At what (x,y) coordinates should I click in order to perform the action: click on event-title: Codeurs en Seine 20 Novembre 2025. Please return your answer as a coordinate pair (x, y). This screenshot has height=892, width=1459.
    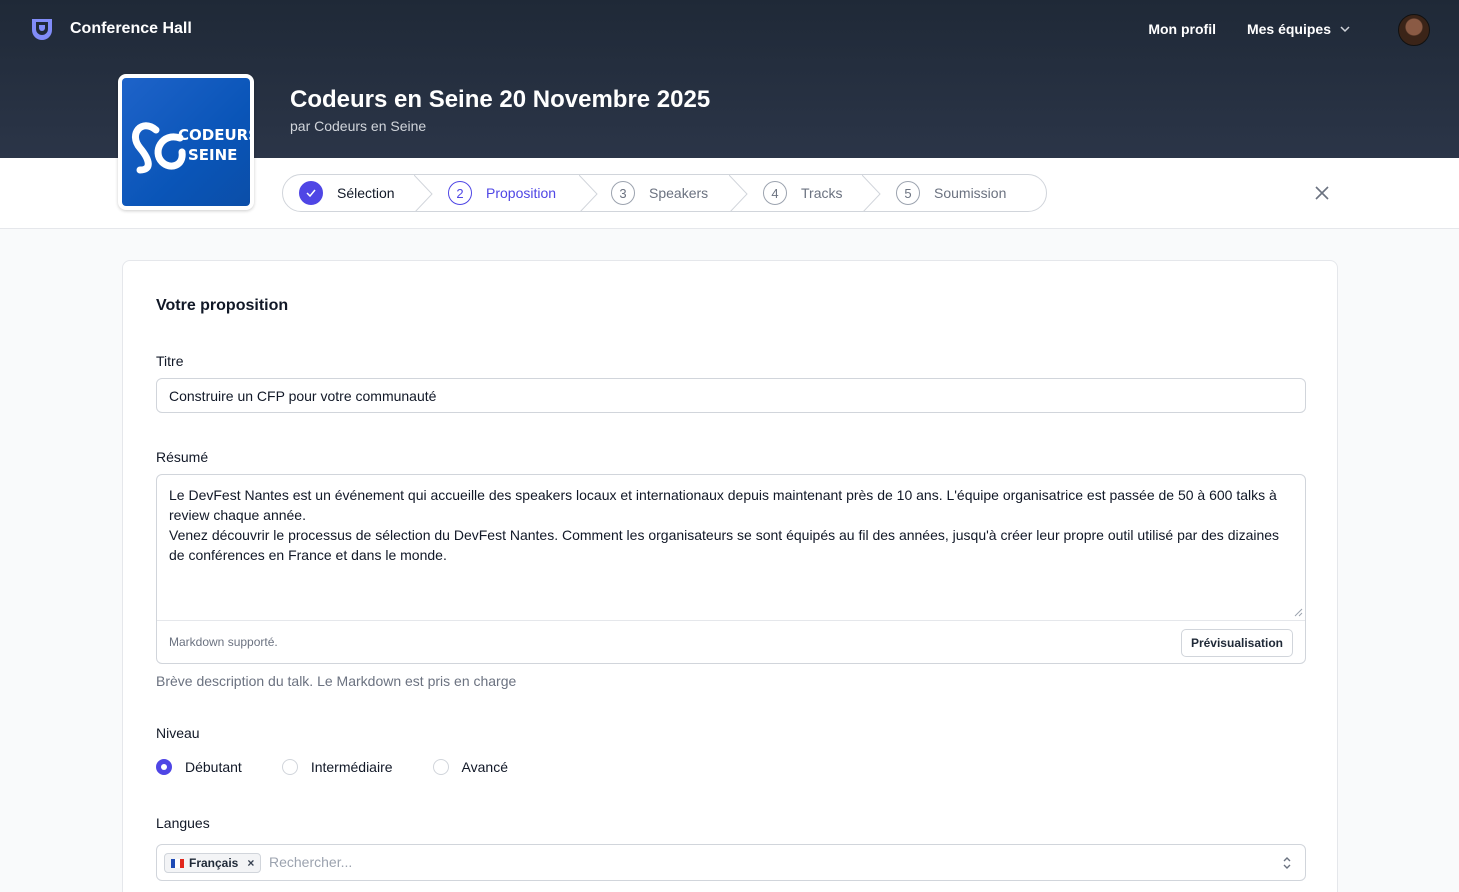
    Looking at the image, I should click on (500, 99).